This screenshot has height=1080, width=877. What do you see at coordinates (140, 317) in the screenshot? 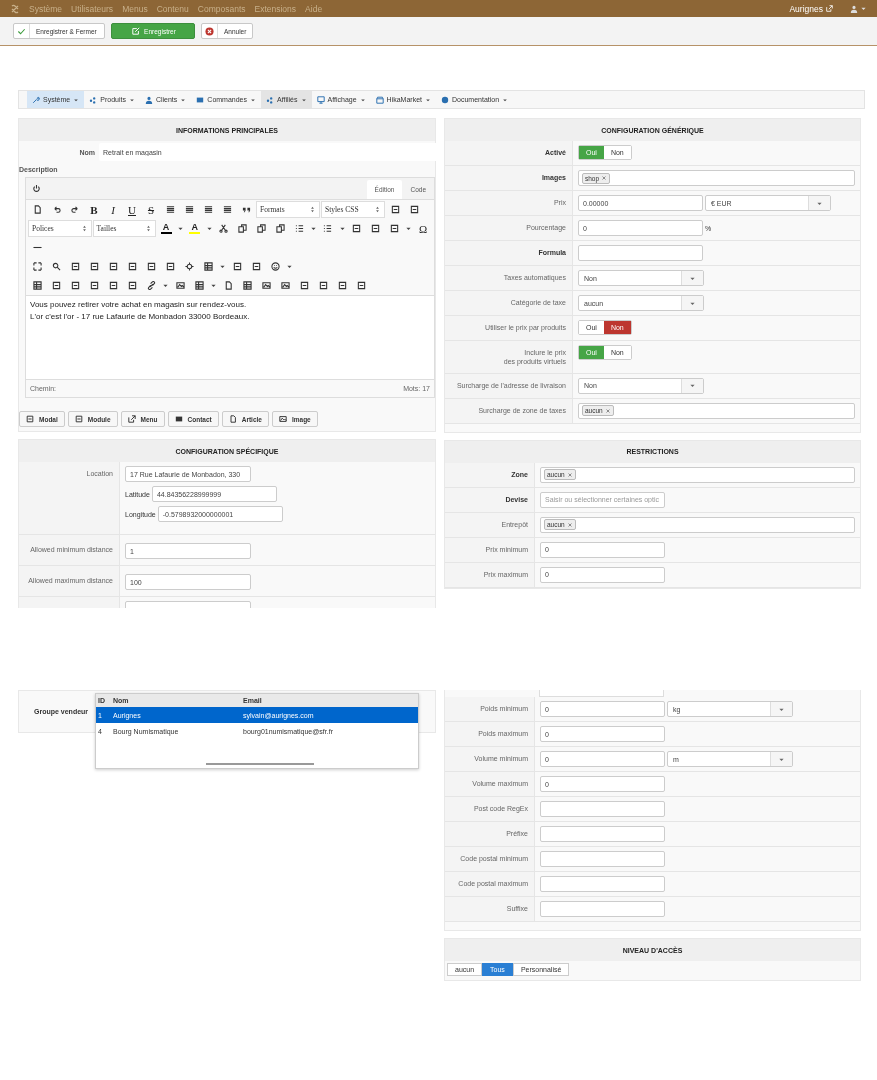
I see `editor-text: L'or c'est l'or - 17 rue Lafaurie de Monbadon 33000 Bordeaux.` at bounding box center [140, 317].